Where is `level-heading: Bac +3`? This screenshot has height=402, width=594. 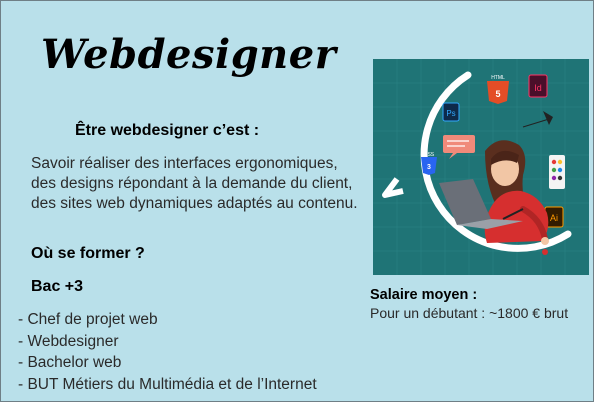
level-heading: Bac +3 is located at coordinates (57, 286).